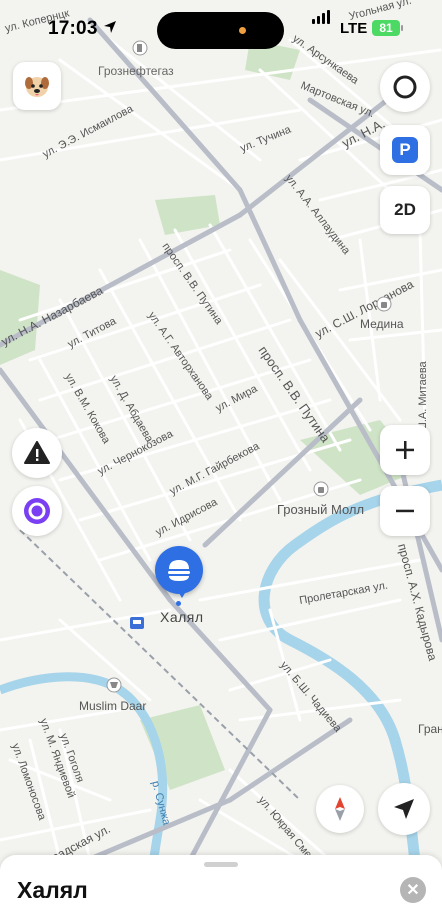 The height and width of the screenshot is (915, 442). I want to click on mic-indicator-icon, so click(242, 30).